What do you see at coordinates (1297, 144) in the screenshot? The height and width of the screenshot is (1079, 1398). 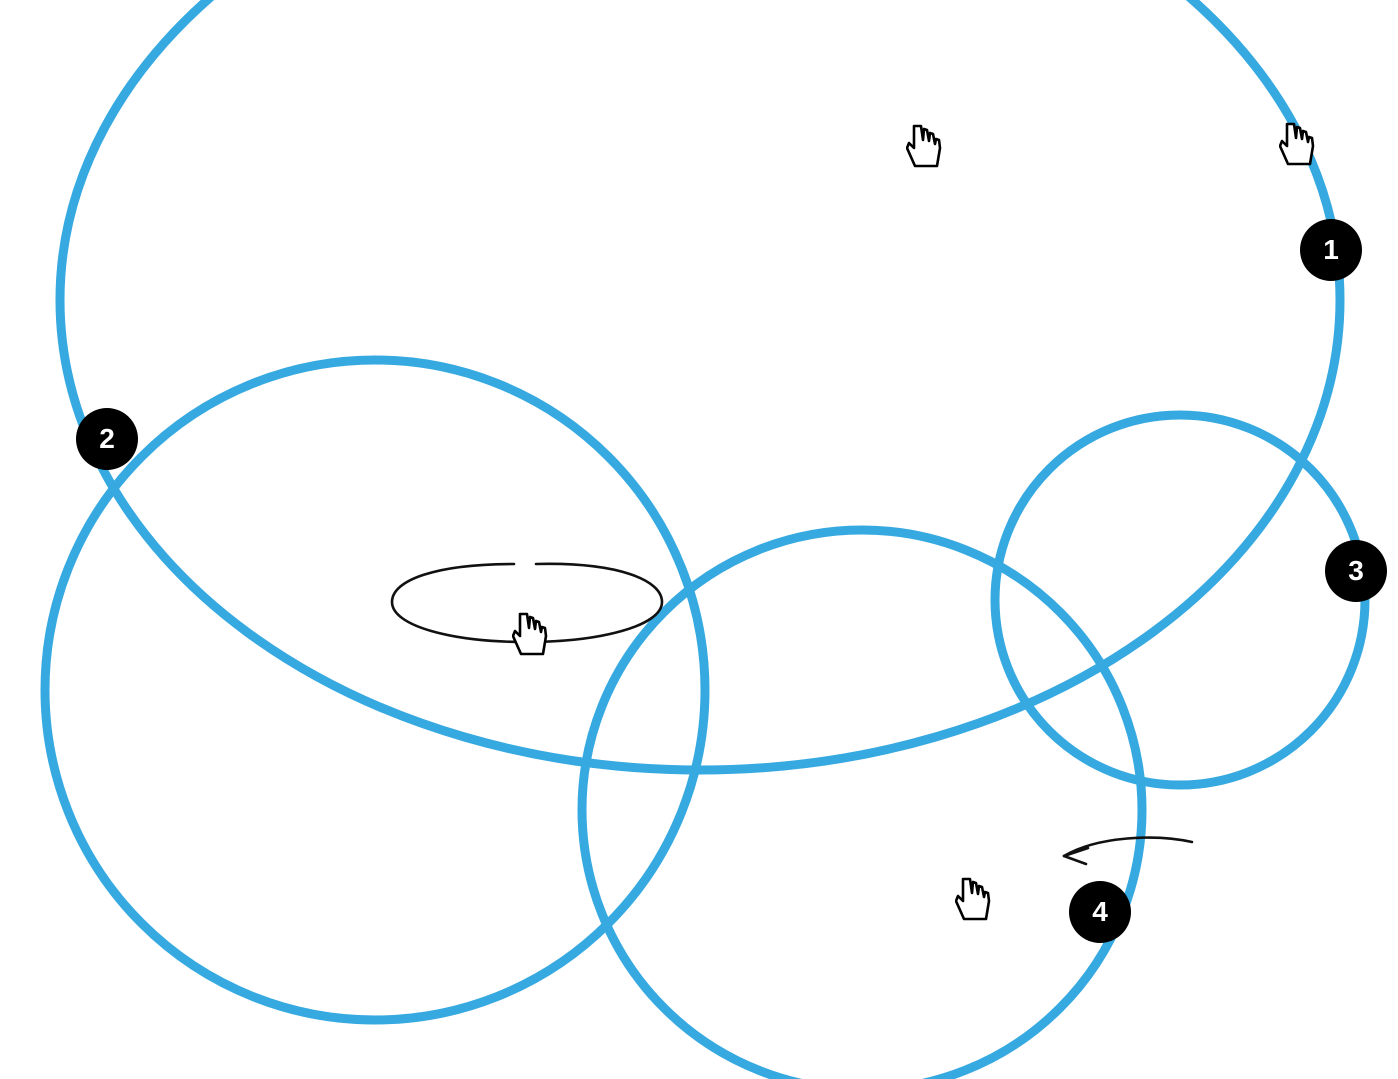 I see `cursor-pointer-row-menu` at bounding box center [1297, 144].